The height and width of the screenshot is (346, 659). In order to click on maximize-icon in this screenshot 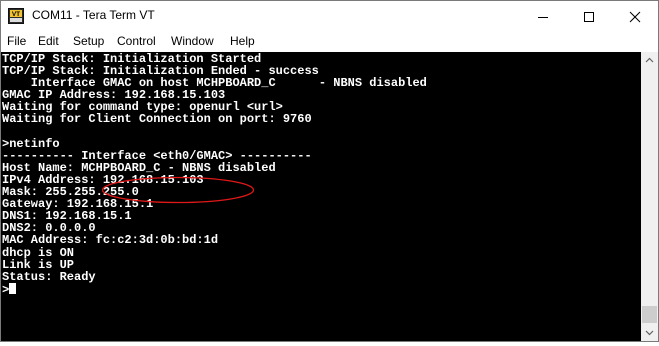, I will do `click(589, 17)`.